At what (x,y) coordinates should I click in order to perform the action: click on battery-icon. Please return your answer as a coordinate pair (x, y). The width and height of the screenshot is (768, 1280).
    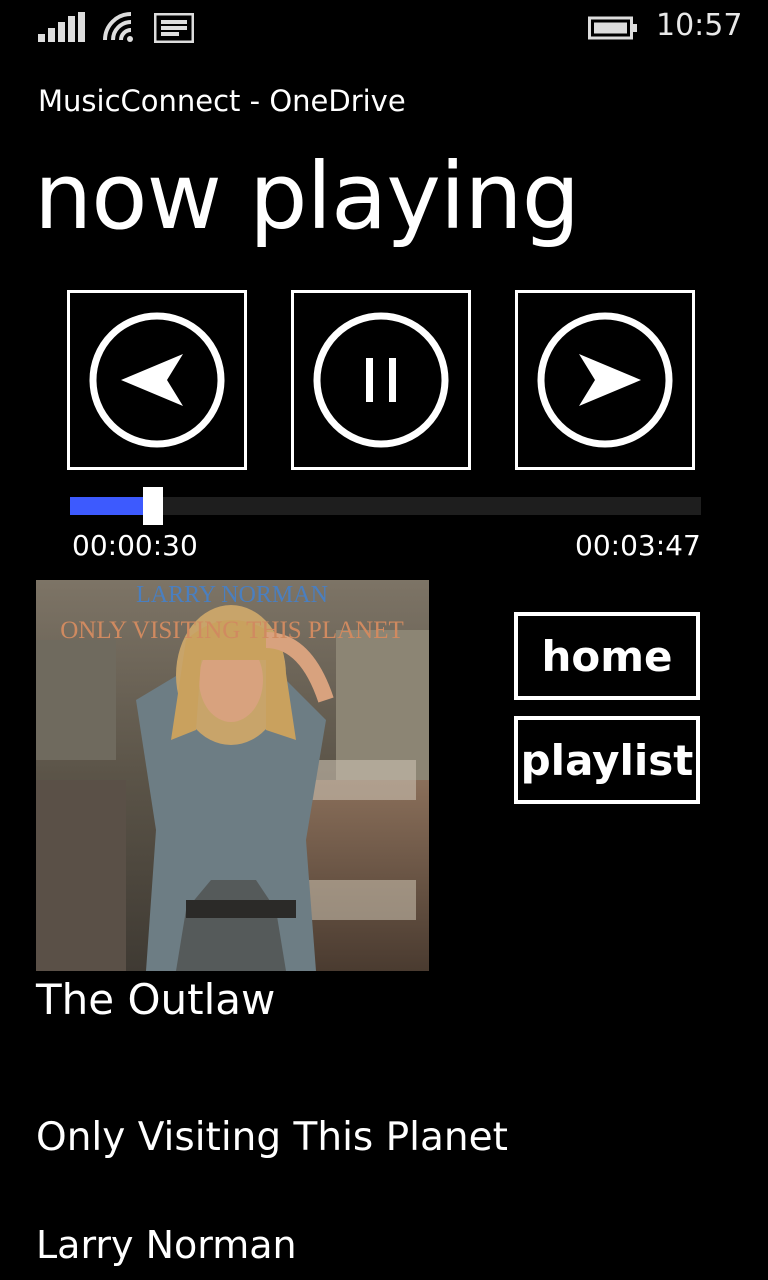
    Looking at the image, I should click on (612, 28).